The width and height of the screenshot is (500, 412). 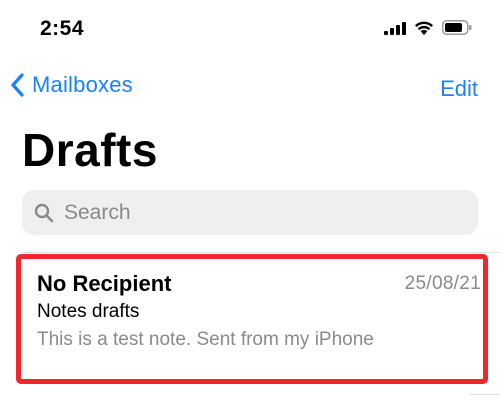 I want to click on cellular-signal-icon, so click(x=395, y=28).